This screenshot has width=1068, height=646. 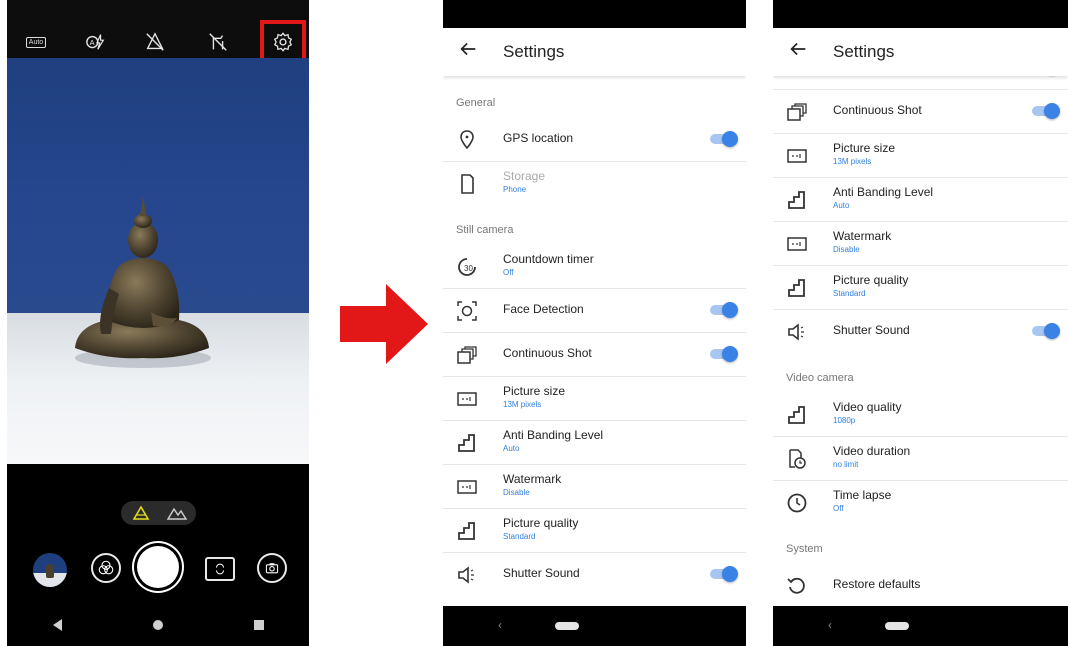 What do you see at coordinates (594, 267) in the screenshot?
I see `setting-countdown-timer: 30 Countdown timer Off` at bounding box center [594, 267].